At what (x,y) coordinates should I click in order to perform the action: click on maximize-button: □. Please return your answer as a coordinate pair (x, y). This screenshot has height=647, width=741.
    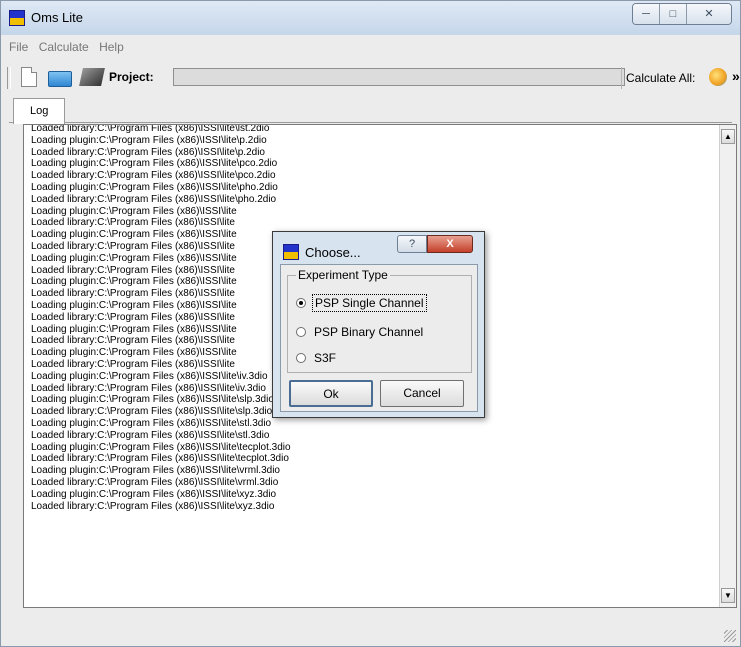
    Looking at the image, I should click on (673, 14).